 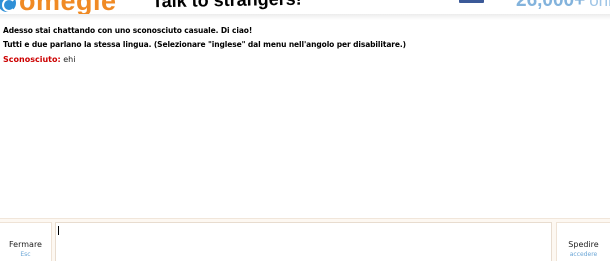 I want to click on tagline: Talk to strangers!, so click(x=226, y=6).